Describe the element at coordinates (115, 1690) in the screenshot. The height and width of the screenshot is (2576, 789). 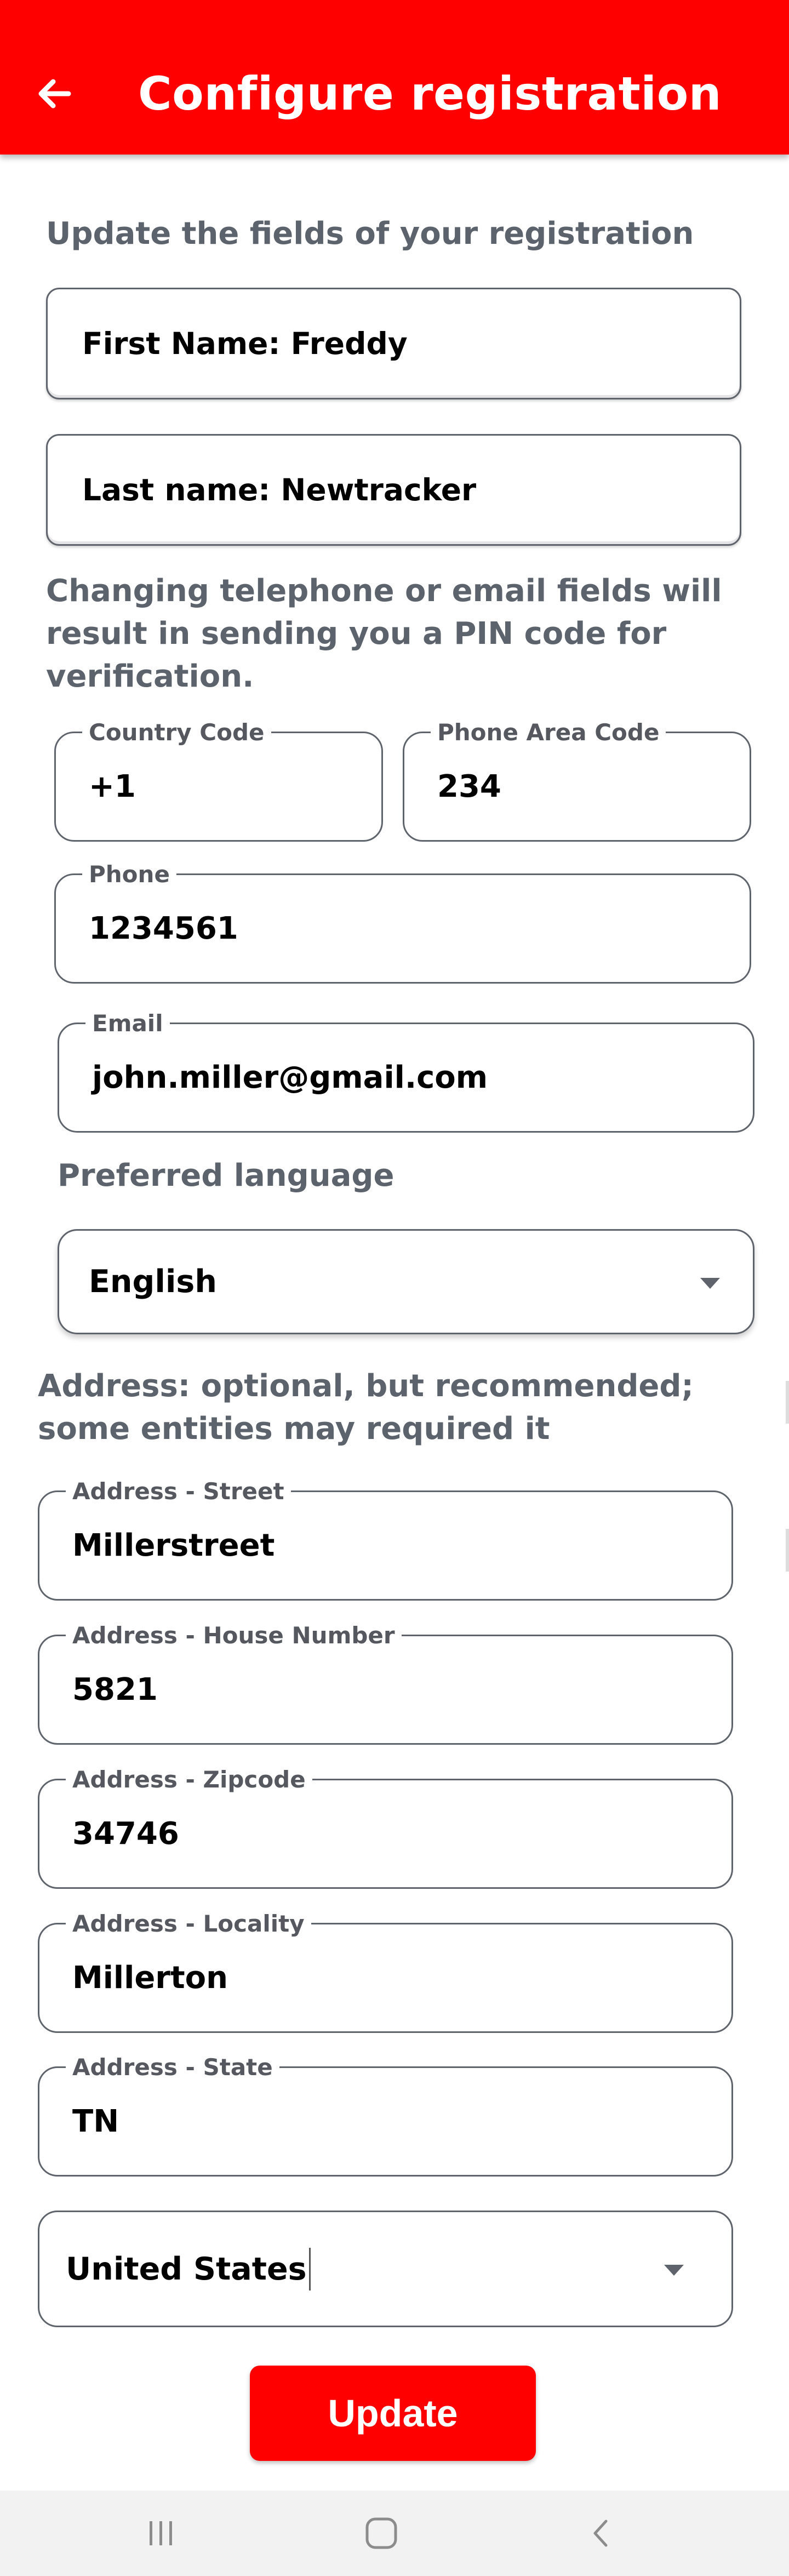
I see `address-house-number-value: 5821` at that location.